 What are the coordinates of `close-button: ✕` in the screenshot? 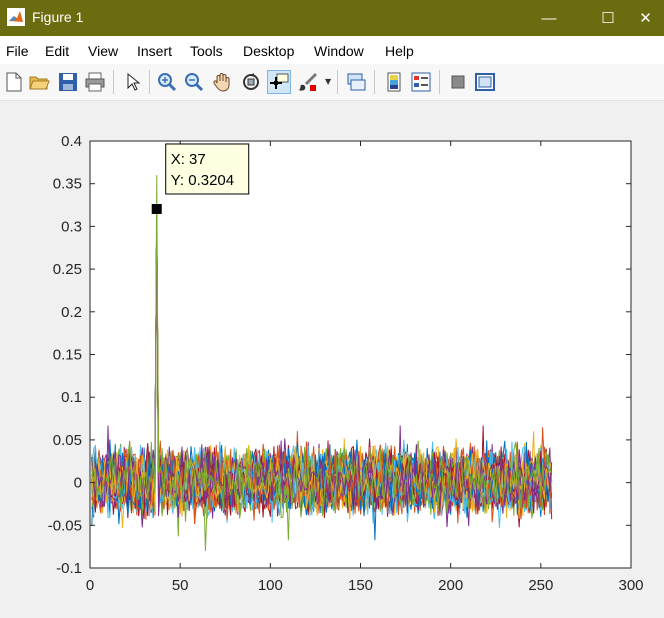 It's located at (645, 18).